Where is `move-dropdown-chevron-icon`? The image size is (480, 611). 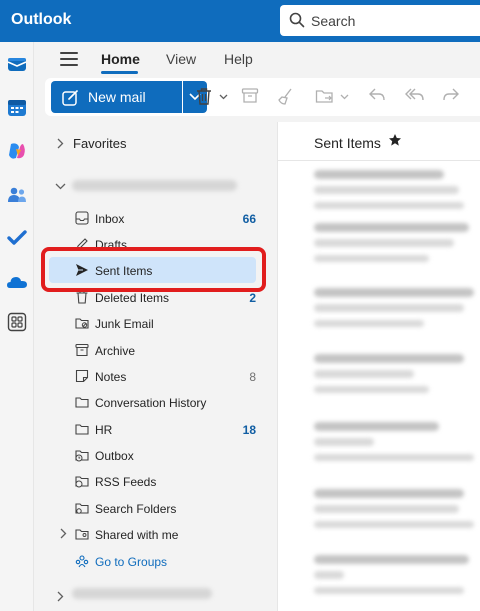
move-dropdown-chevron-icon is located at coordinates (344, 97).